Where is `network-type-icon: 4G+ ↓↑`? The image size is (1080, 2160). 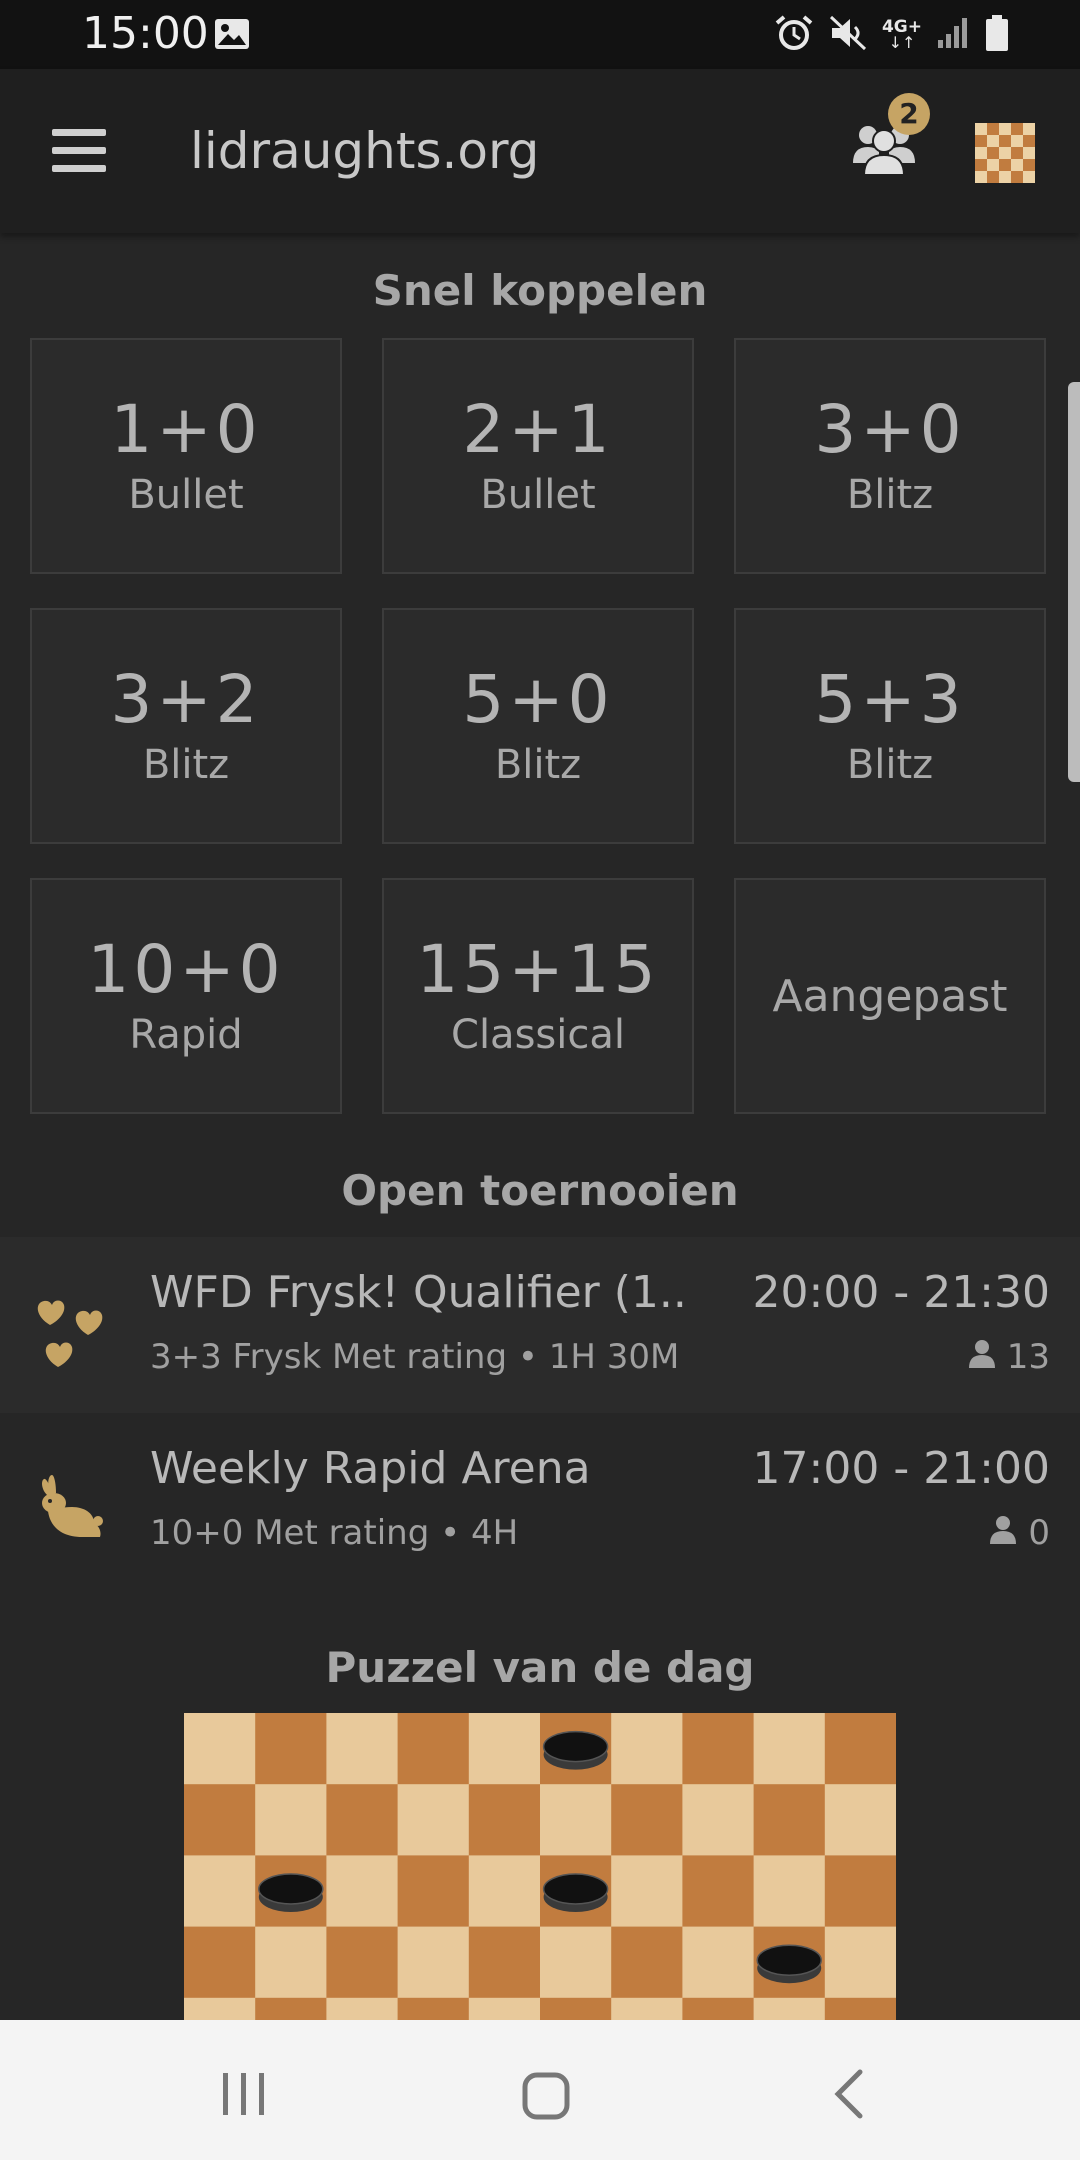 network-type-icon: 4G+ ↓↑ is located at coordinates (901, 34).